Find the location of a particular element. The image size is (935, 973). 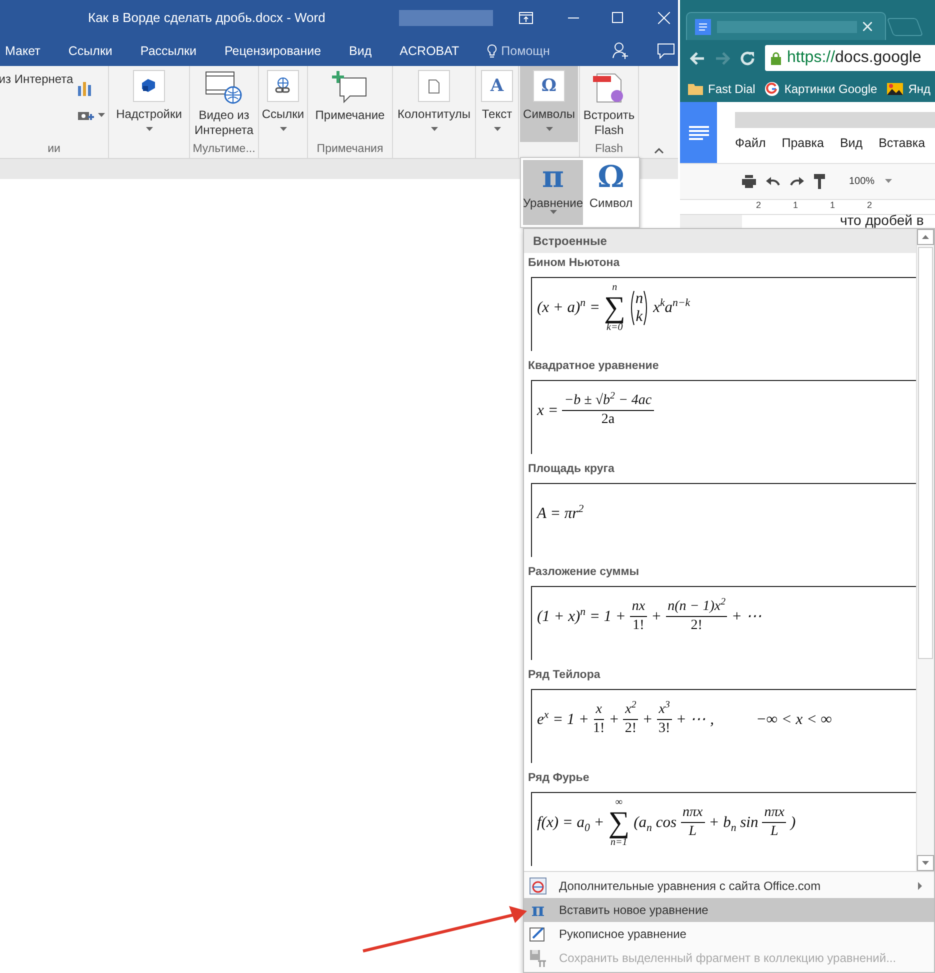

ribbon-button: Встроить Flash is located at coordinates (609, 104).